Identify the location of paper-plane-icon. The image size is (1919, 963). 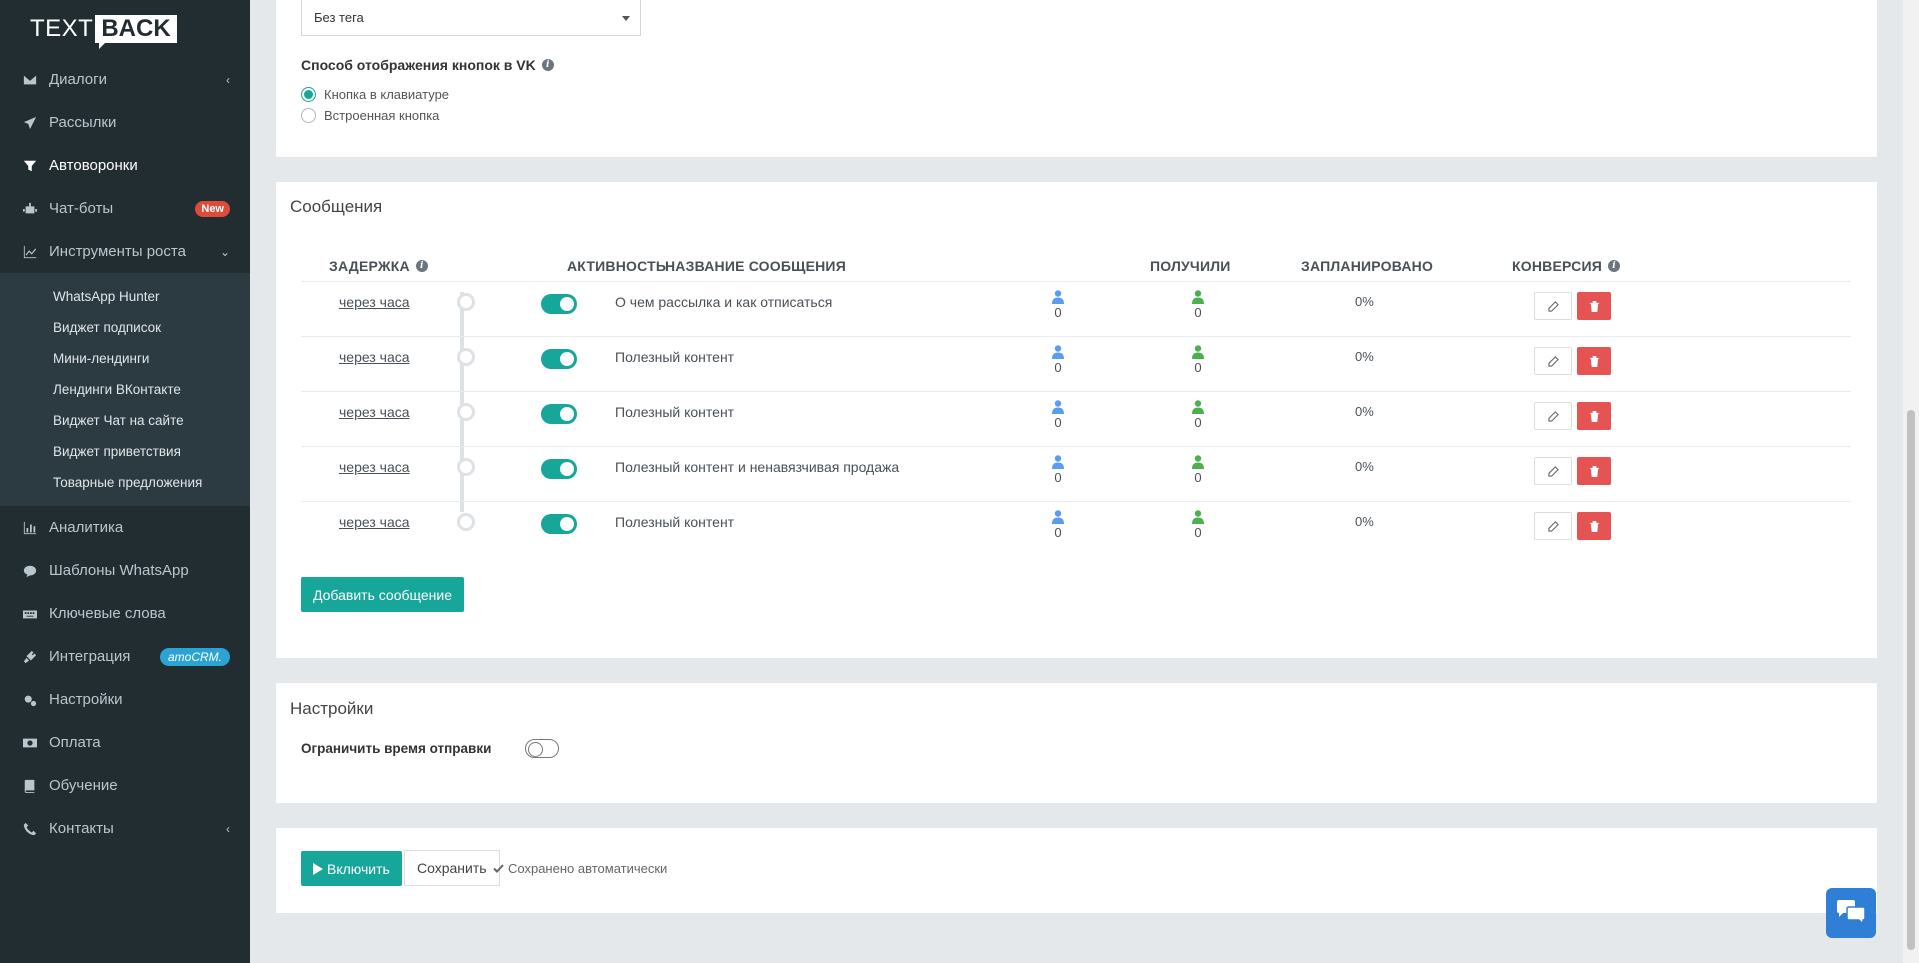
(30, 123).